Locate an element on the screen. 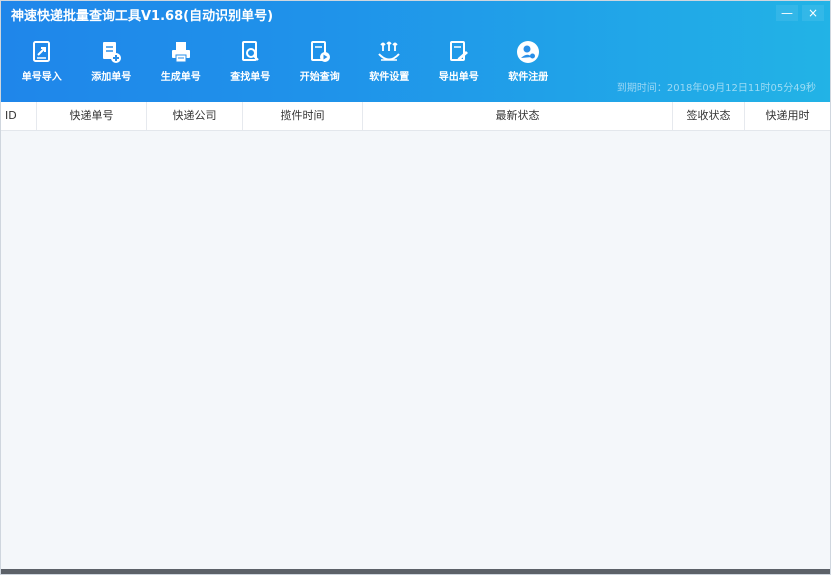  find-number-button: 查找单号 is located at coordinates (251, 61).